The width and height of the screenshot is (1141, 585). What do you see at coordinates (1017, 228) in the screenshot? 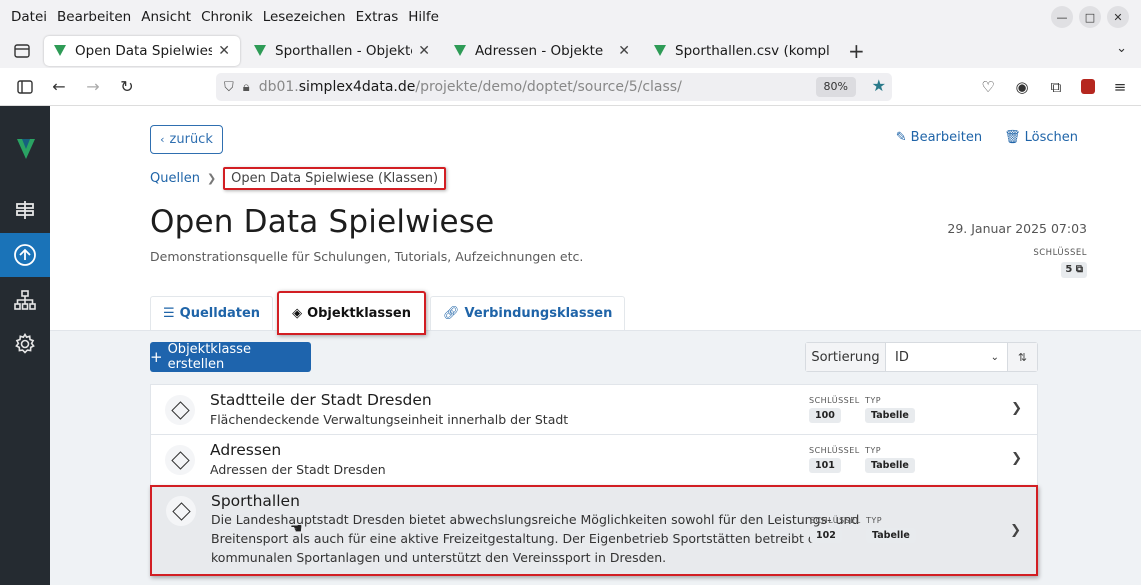
I see `page-date: 29. Januar 2025 07:03` at bounding box center [1017, 228].